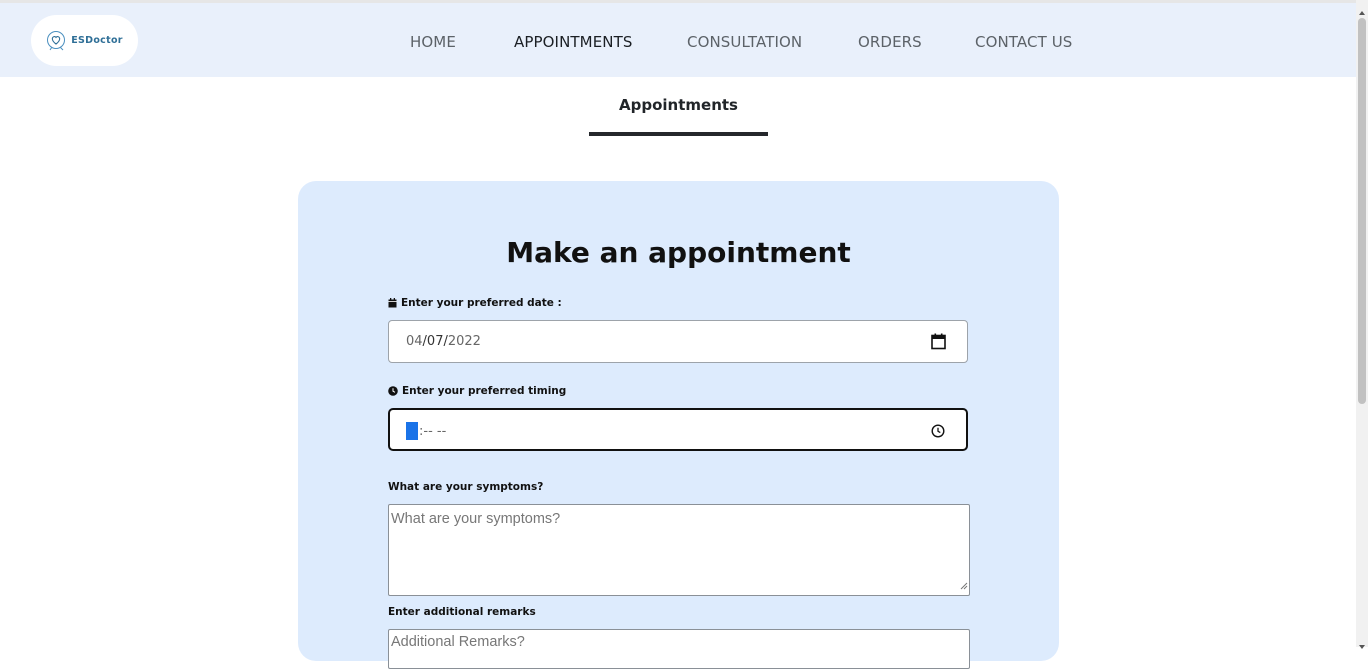 This screenshot has width=1368, height=669. Describe the element at coordinates (57, 41) in the screenshot. I see `stethoscope-heart-icon` at that location.